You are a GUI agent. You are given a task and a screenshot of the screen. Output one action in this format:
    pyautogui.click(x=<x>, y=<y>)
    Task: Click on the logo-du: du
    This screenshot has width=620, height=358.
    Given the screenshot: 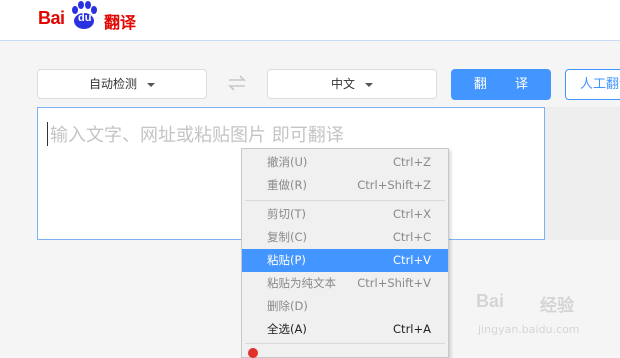 What is the action you would take?
    pyautogui.click(x=85, y=18)
    